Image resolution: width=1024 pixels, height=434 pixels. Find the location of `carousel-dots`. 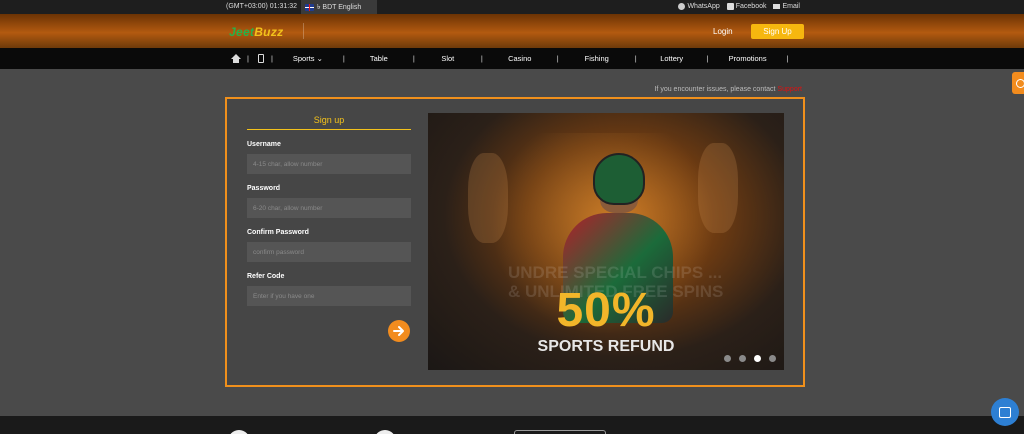

carousel-dots is located at coordinates (750, 358).